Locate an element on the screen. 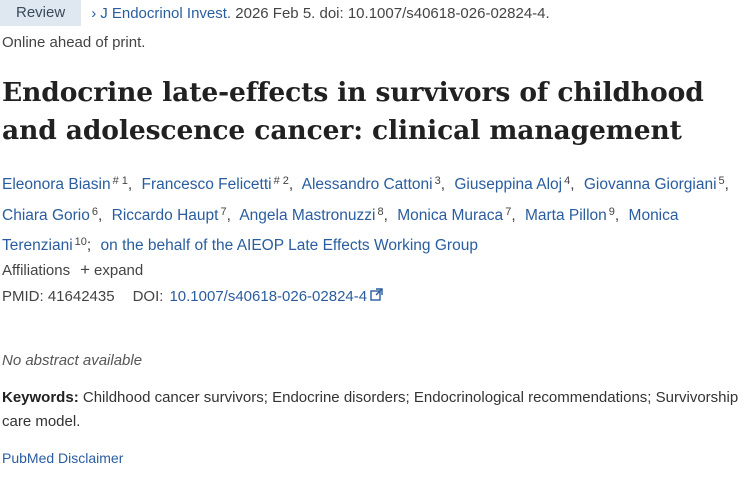 Image resolution: width=750 pixels, height=500 pixels. author-affiliation-ref: 5 is located at coordinates (722, 181).